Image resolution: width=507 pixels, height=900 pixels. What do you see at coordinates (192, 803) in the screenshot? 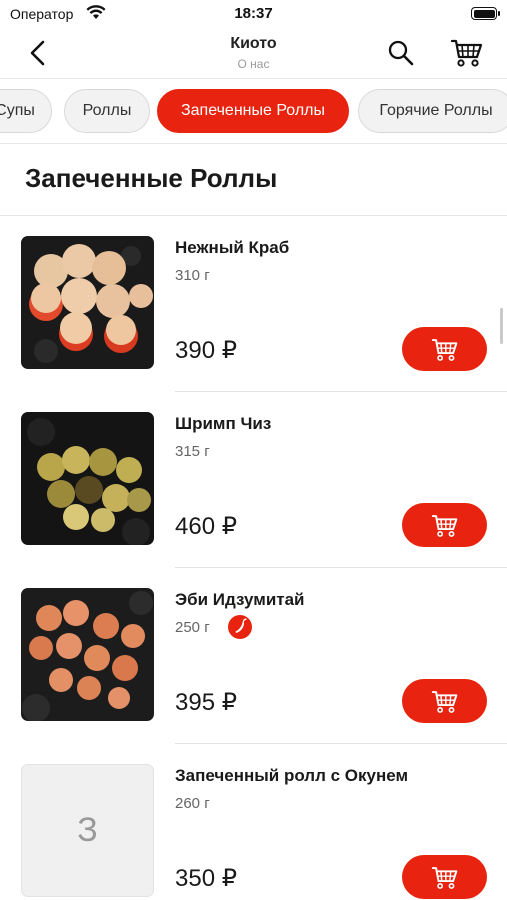
I see `product-weight: 260 г` at bounding box center [192, 803].